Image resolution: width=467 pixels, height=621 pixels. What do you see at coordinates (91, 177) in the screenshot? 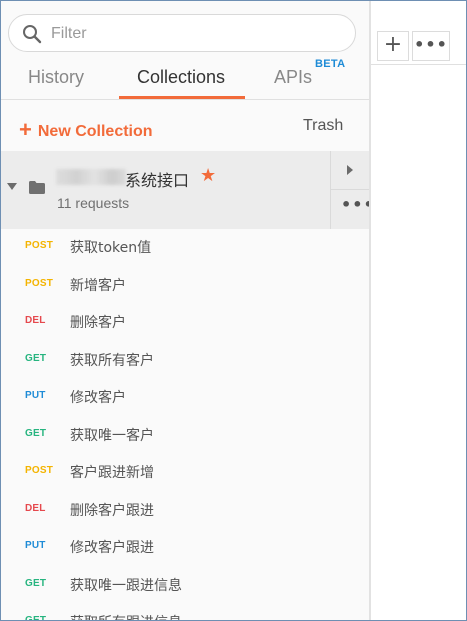
I see `redacted-text` at bounding box center [91, 177].